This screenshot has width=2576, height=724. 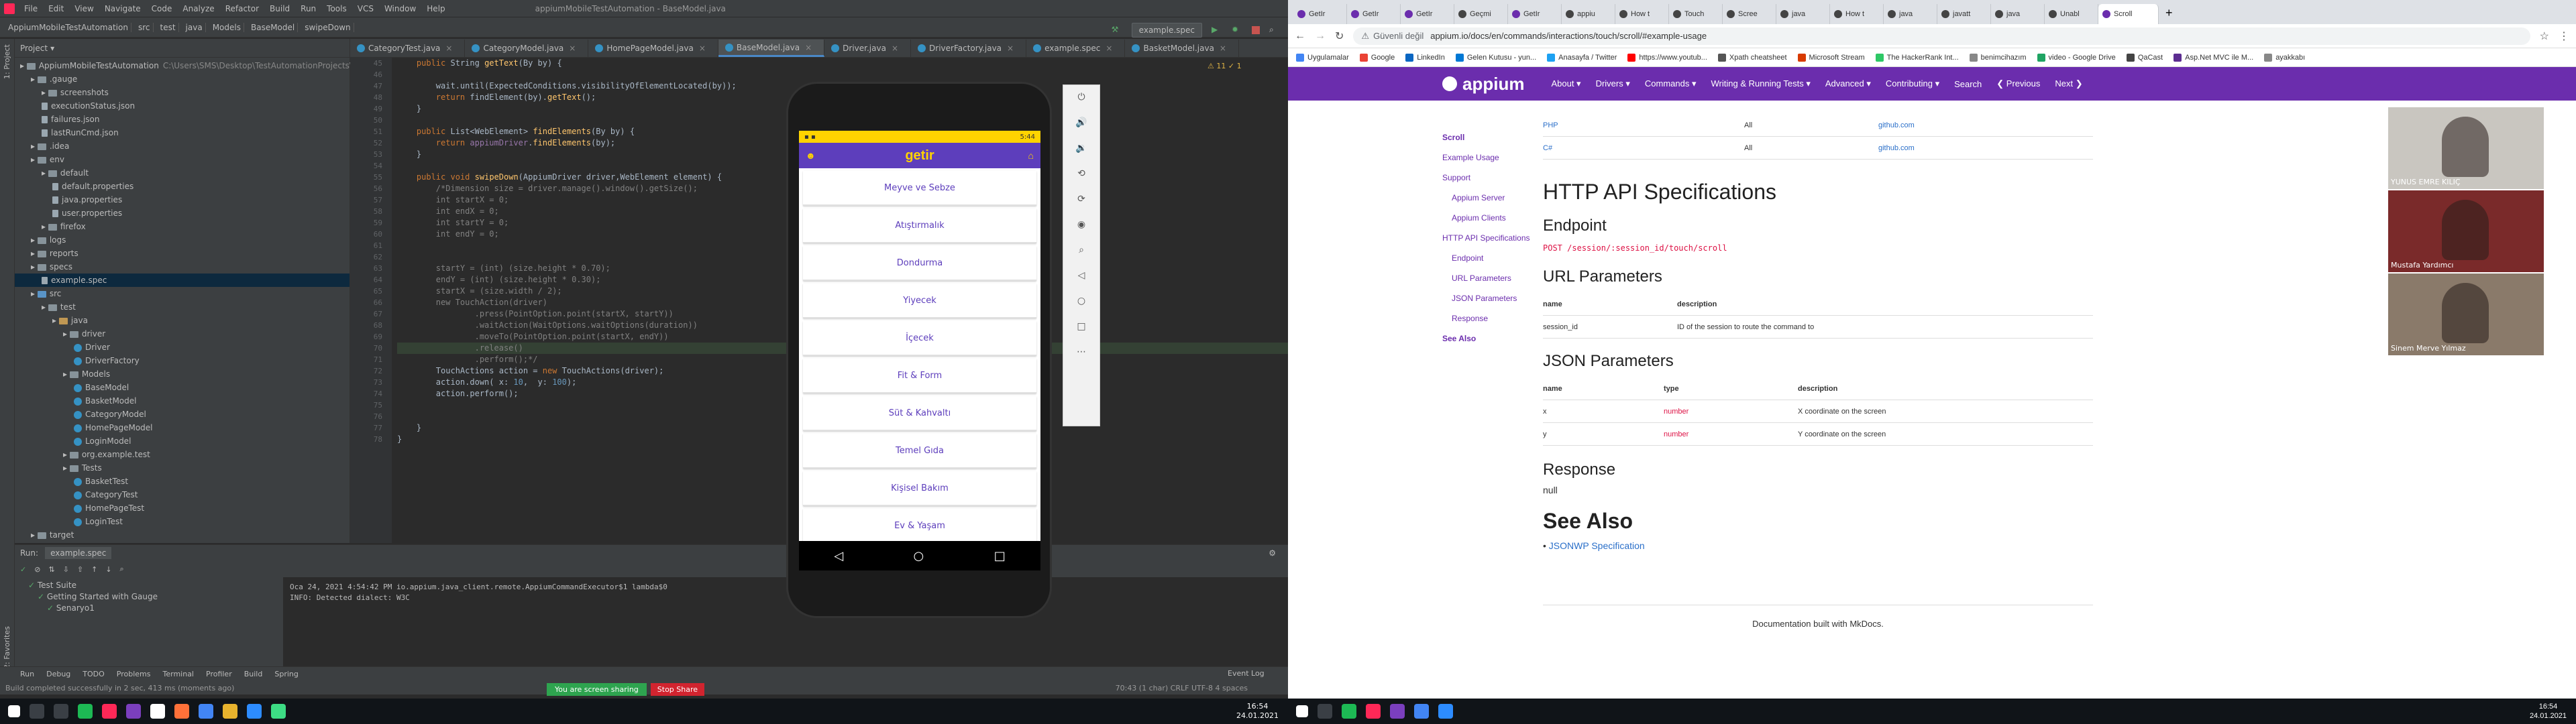 I want to click on forward-arrow-icon: →, so click(x=1320, y=36).